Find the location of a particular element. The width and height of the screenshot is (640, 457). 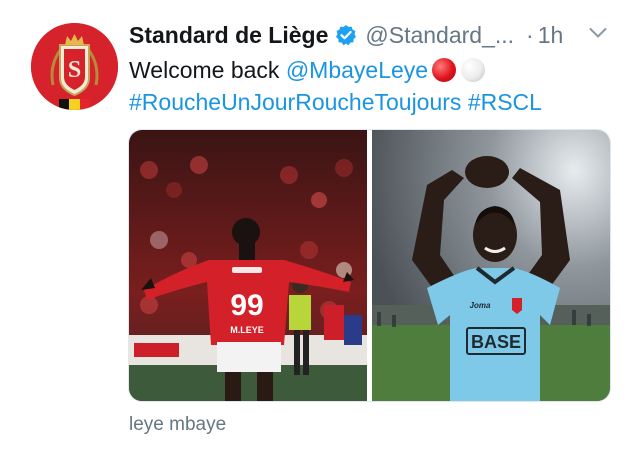

shirt-sponsor: BASE is located at coordinates (496, 342).